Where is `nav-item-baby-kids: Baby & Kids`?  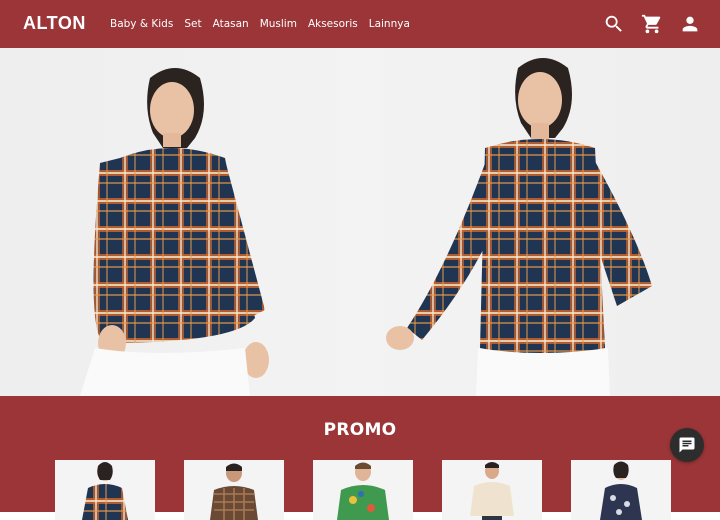 nav-item-baby-kids: Baby & Kids is located at coordinates (141, 24).